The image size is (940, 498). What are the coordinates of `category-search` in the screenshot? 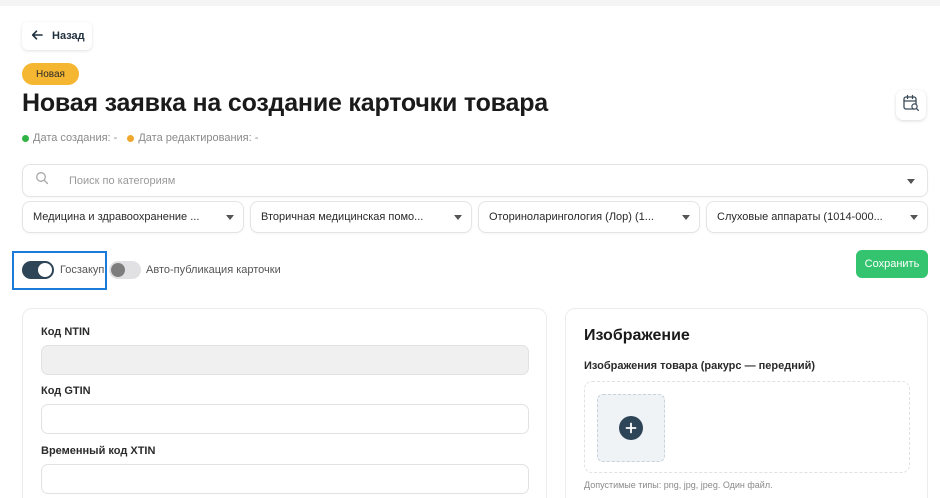 It's located at (475, 180).